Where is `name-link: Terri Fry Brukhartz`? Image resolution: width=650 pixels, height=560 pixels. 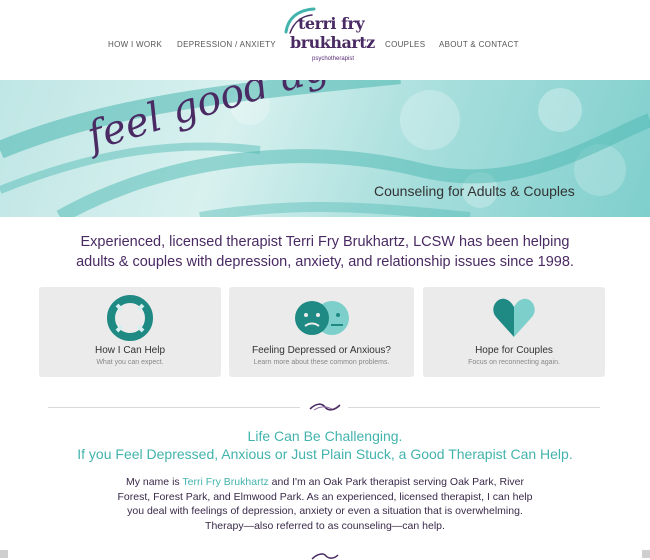 name-link: Terri Fry Brukhartz is located at coordinates (225, 482).